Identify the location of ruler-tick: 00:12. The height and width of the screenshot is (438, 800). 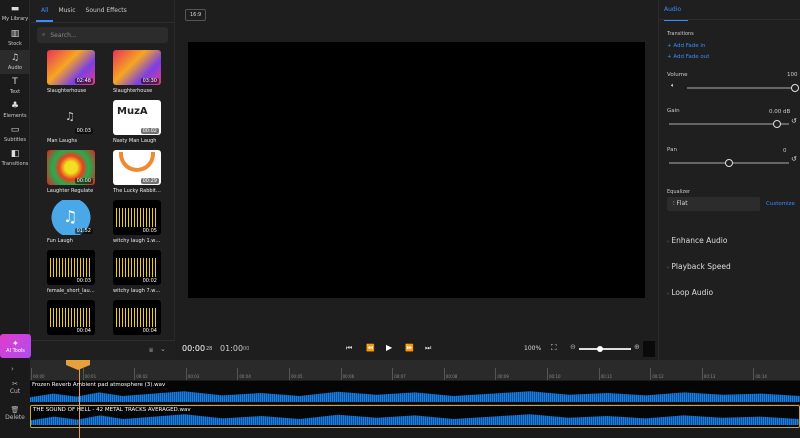
(657, 374).